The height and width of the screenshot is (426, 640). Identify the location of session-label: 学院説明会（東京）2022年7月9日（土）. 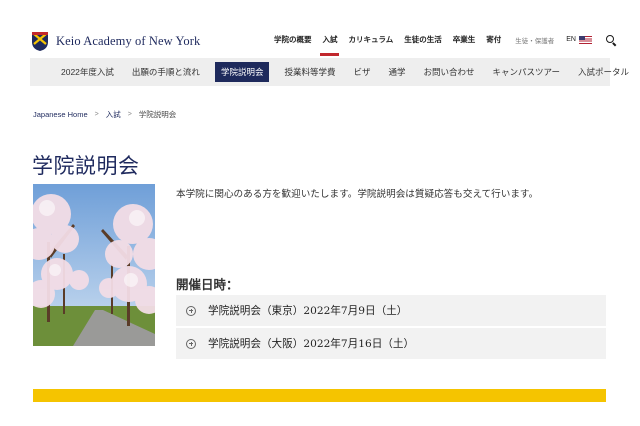
(308, 311).